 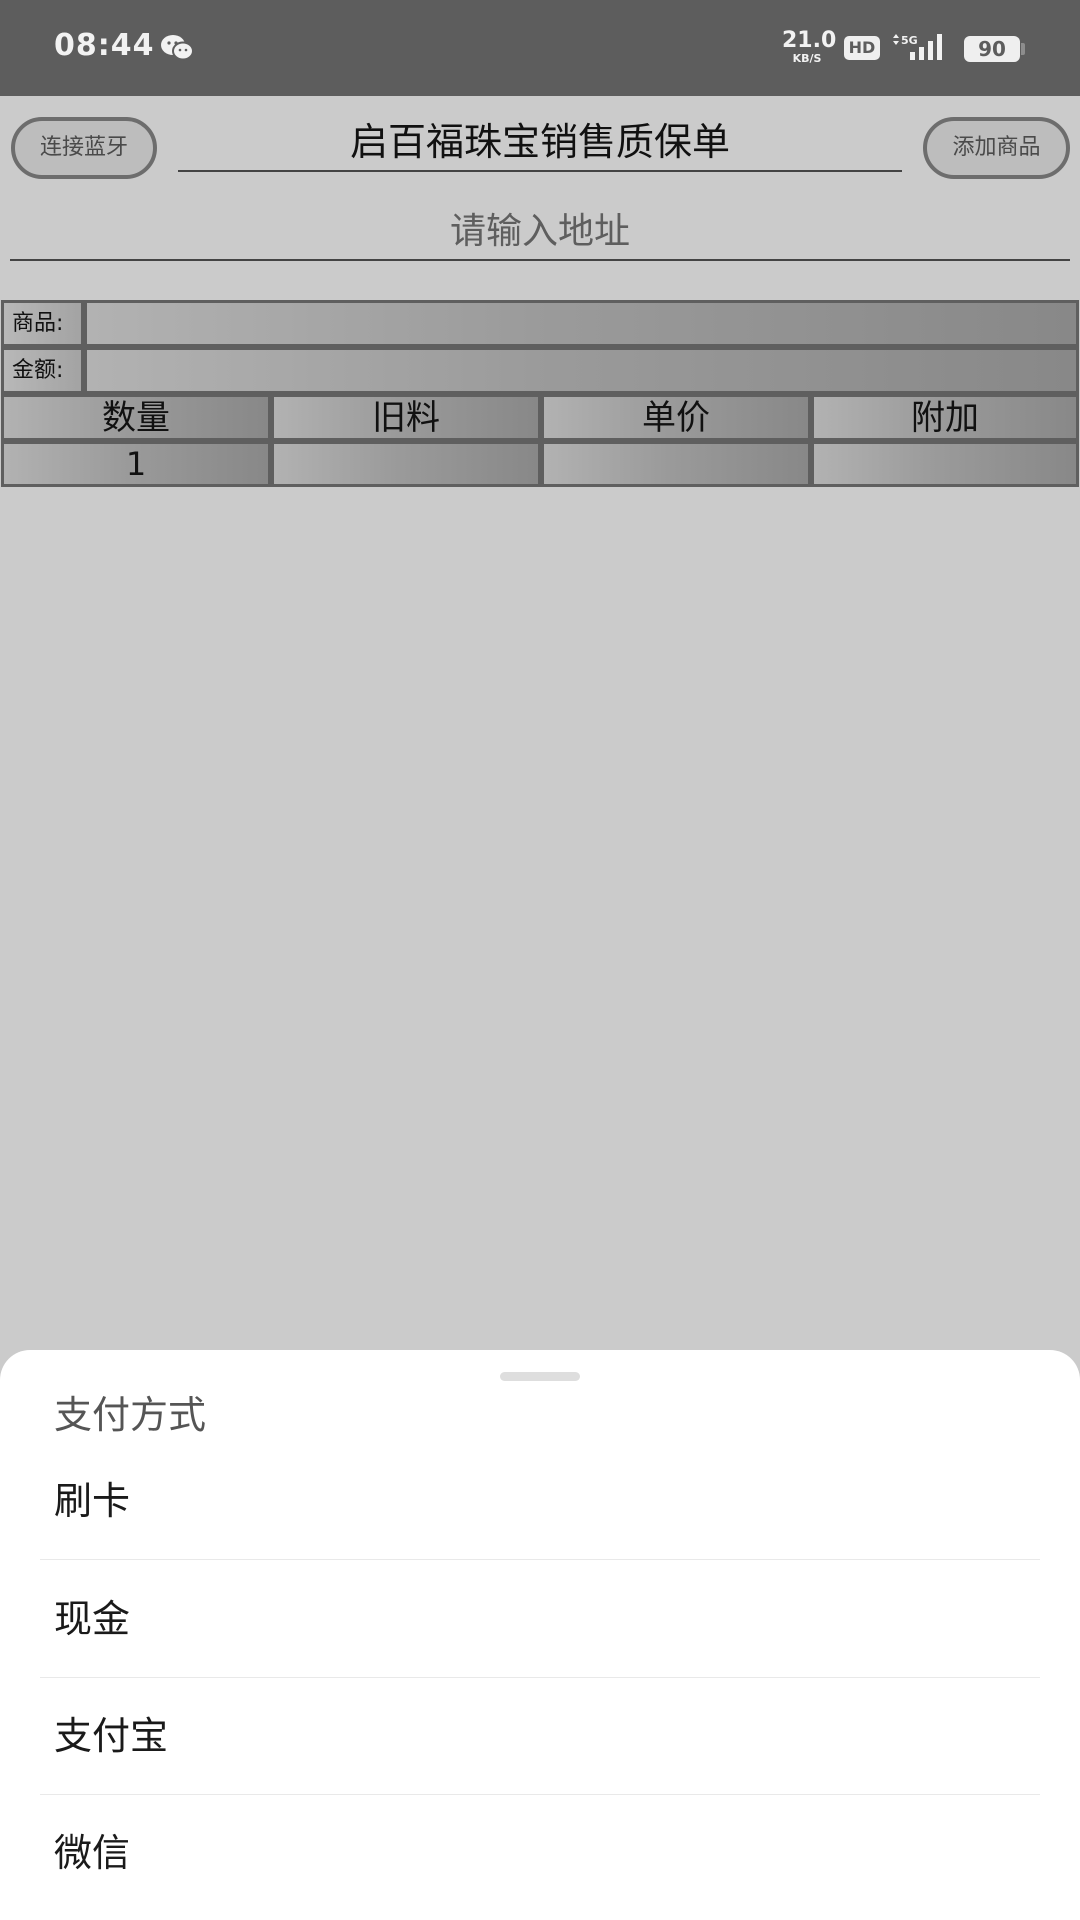 What do you see at coordinates (84, 148) in the screenshot?
I see `connect-bluetooth-button: 连接蓝牙` at bounding box center [84, 148].